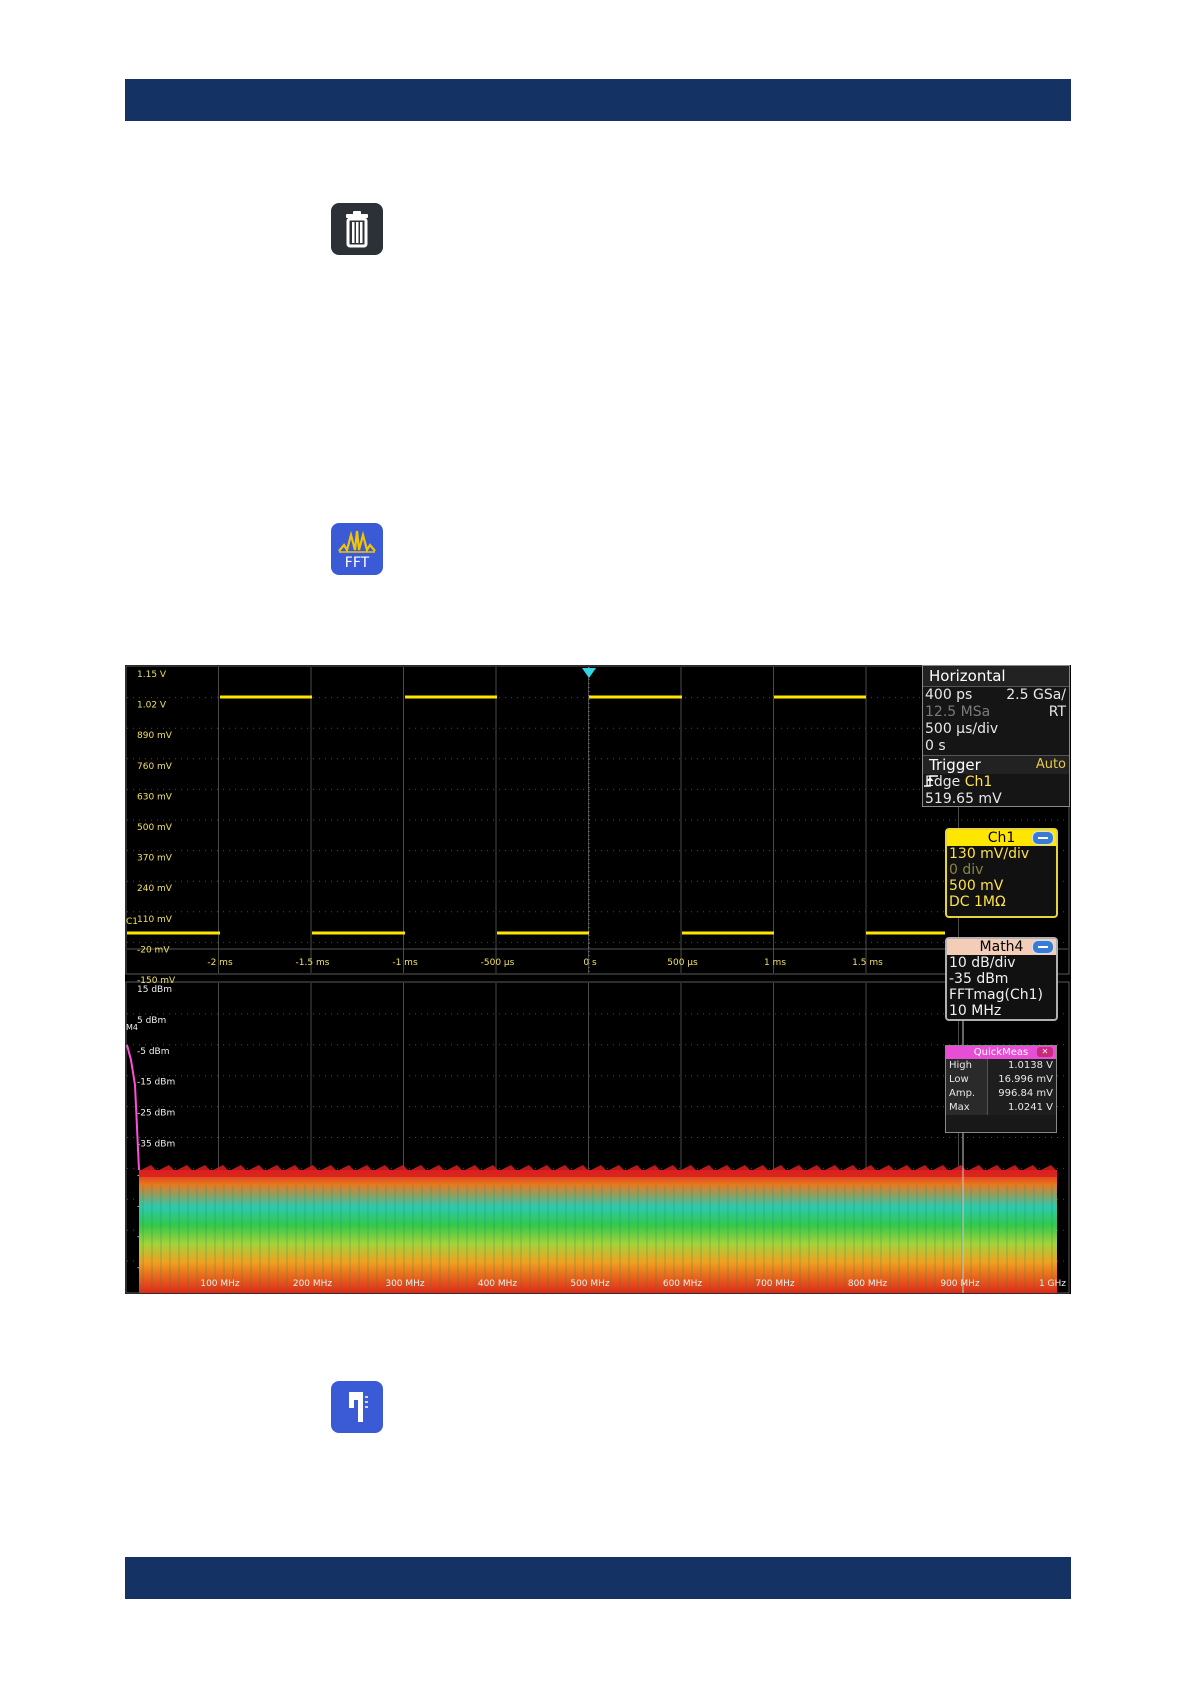 This screenshot has width=1191, height=1684. I want to click on horizontal-sample-rate: 2.5 GSa/, so click(1036, 695).